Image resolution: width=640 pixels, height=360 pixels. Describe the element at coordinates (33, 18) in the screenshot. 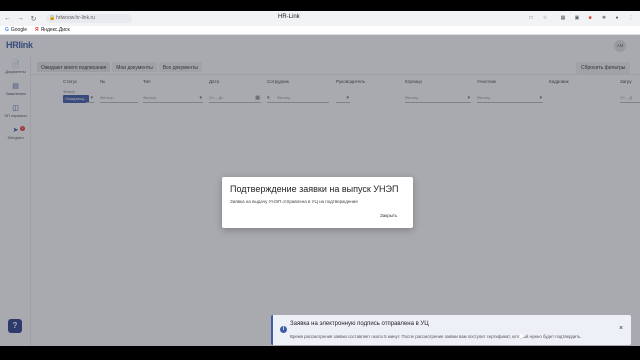

I see `reload-icon: ↻` at that location.